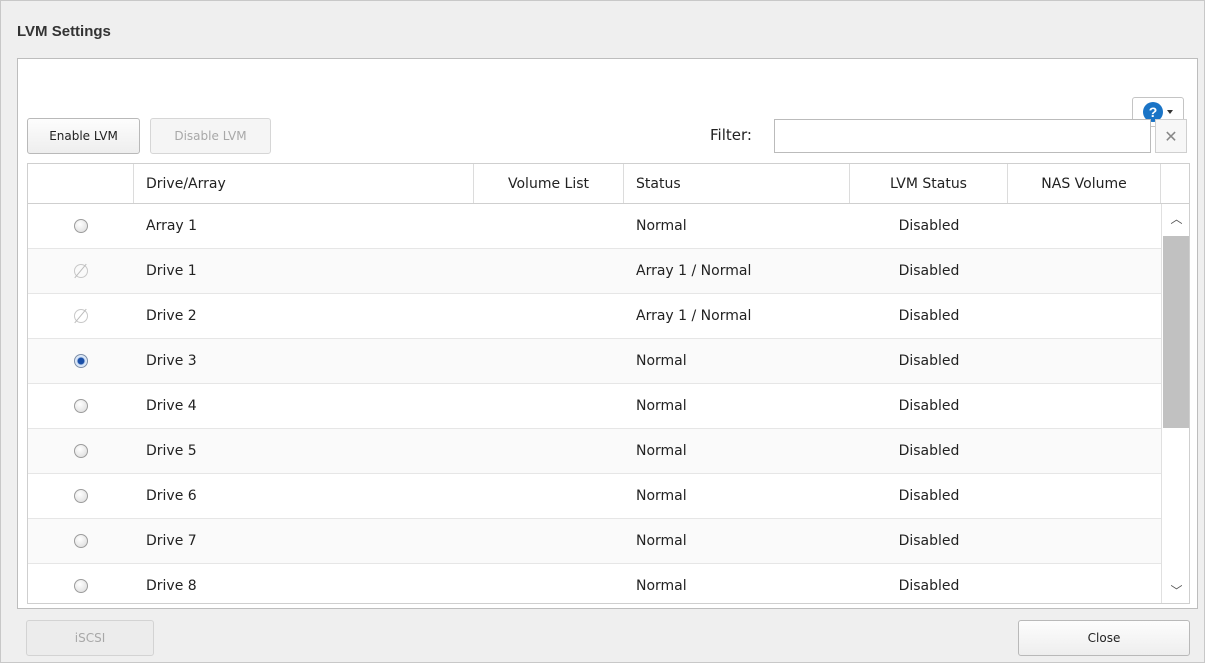 This screenshot has height=663, width=1205. What do you see at coordinates (737, 183) in the screenshot?
I see `column-header-status: Status` at bounding box center [737, 183].